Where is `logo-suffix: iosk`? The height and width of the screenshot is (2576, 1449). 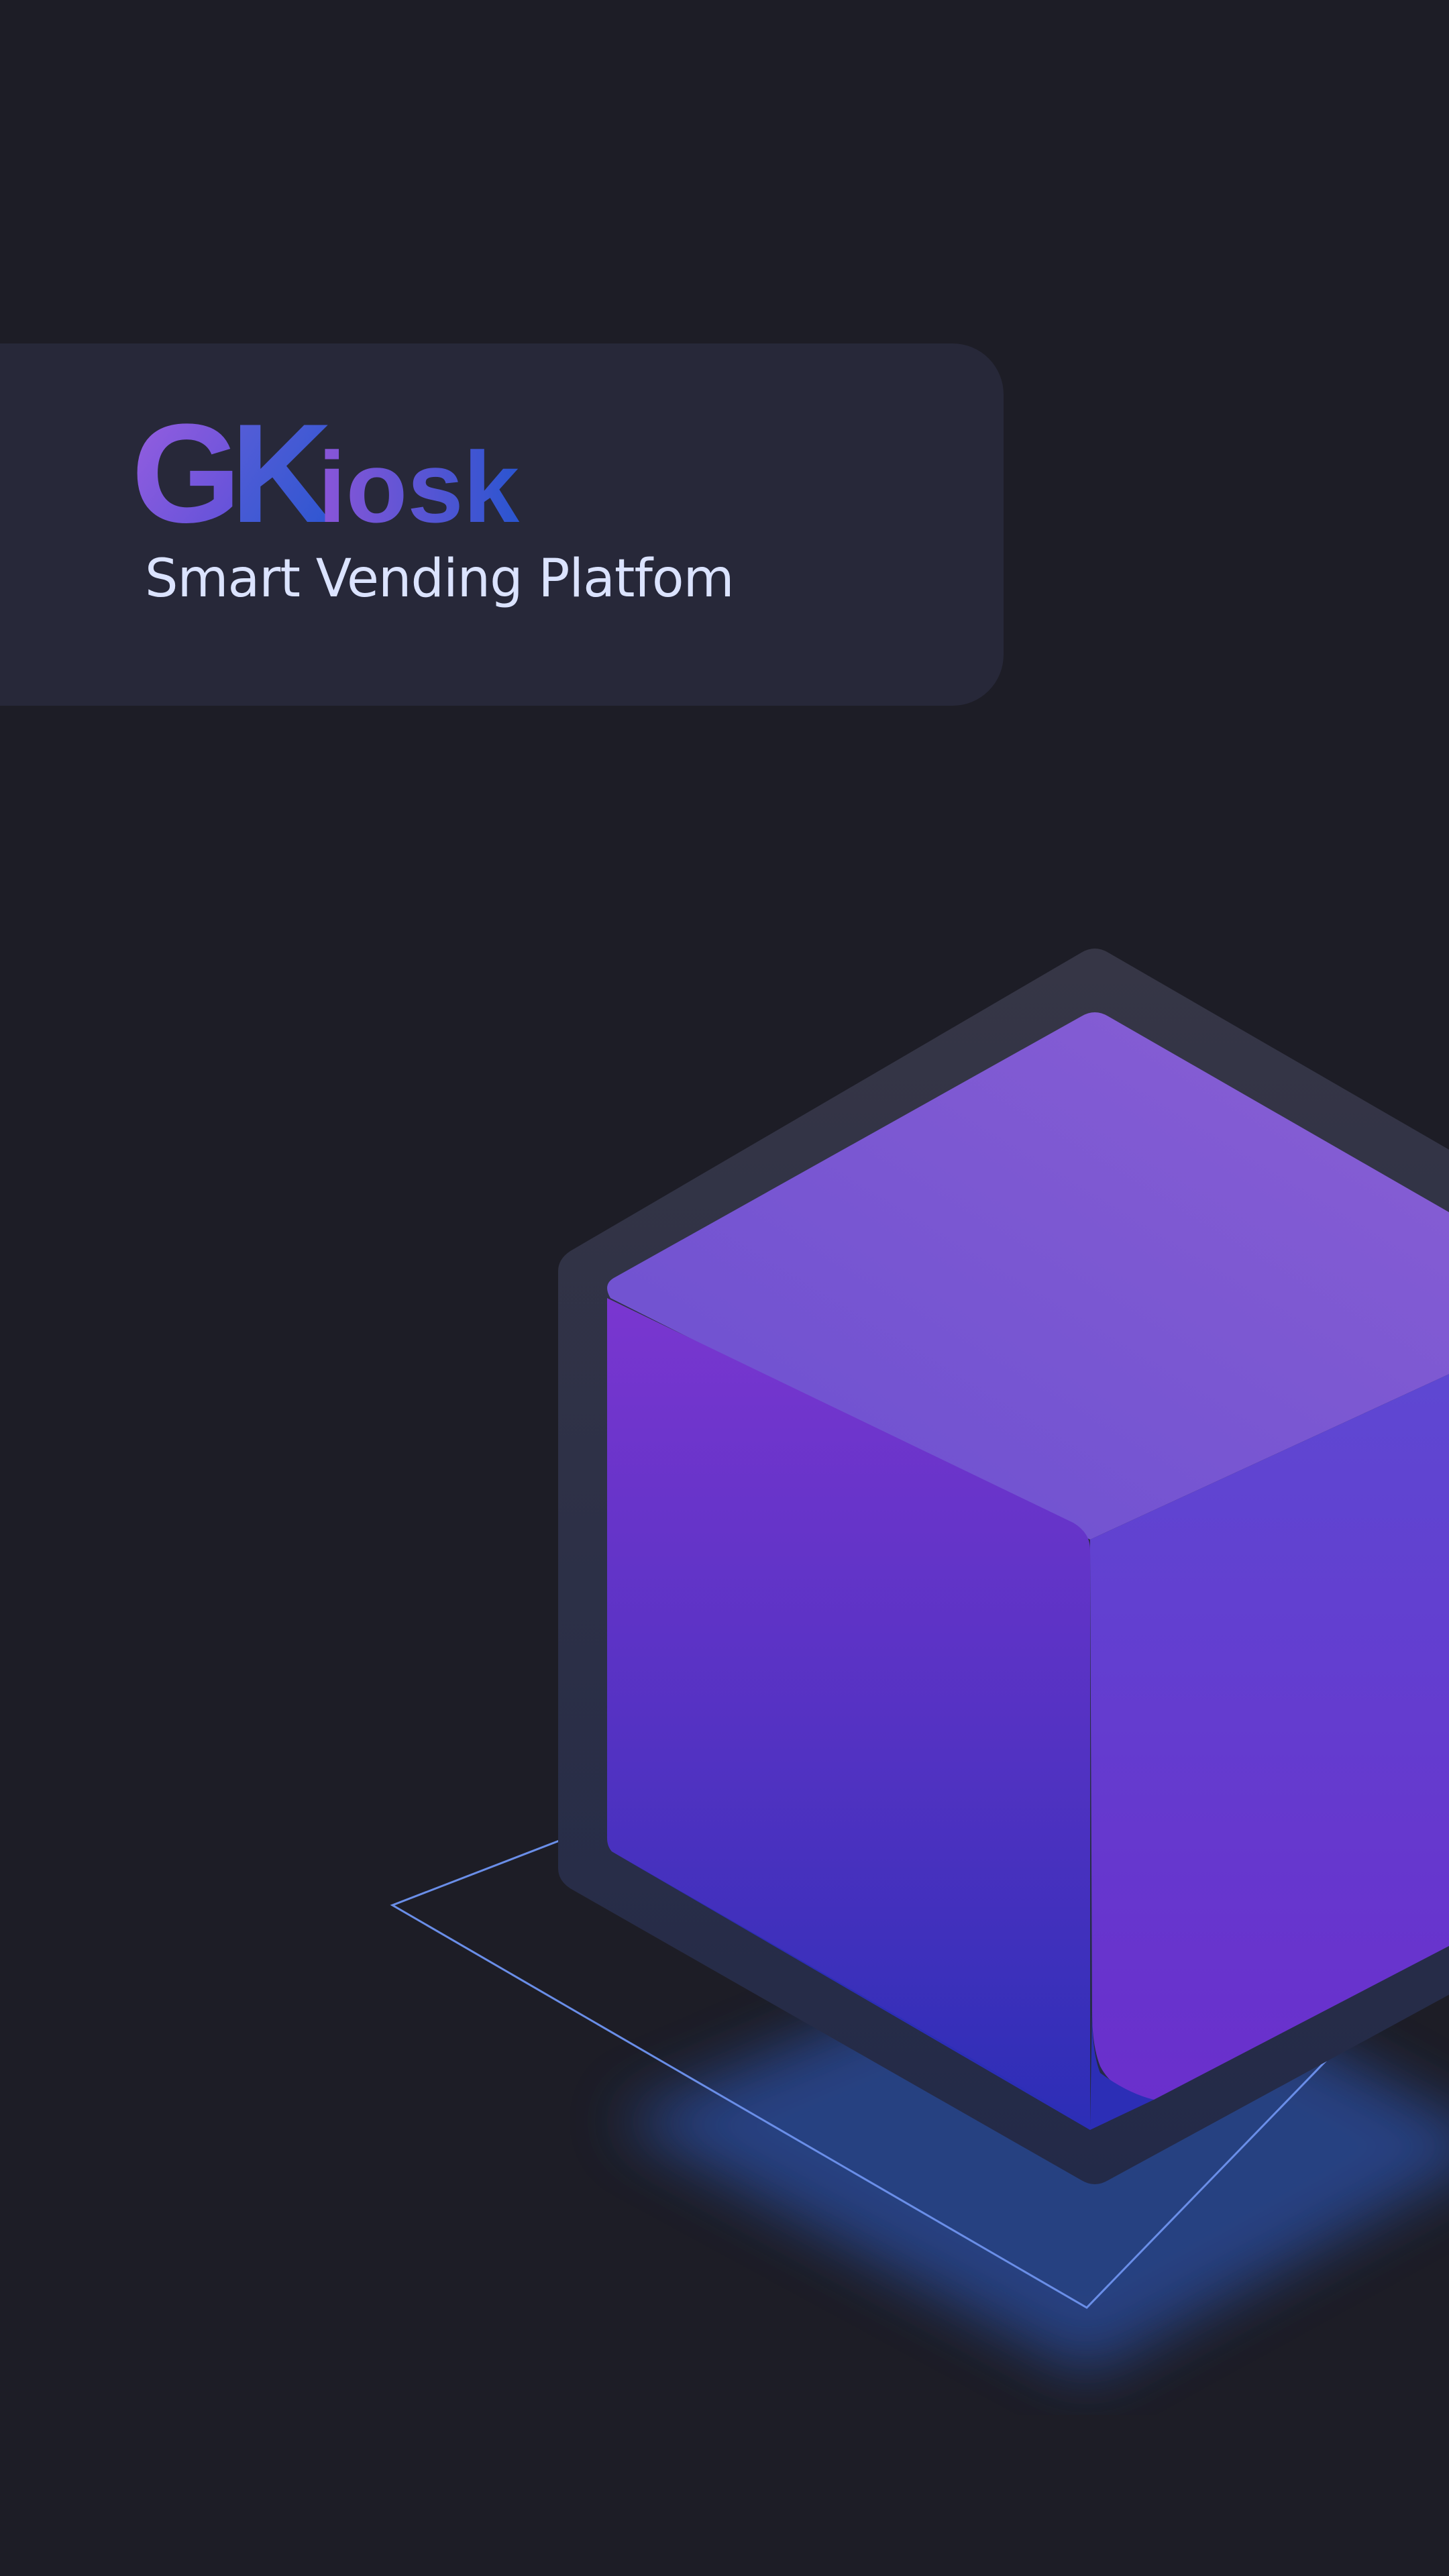
logo-suffix: iosk is located at coordinates (419, 484).